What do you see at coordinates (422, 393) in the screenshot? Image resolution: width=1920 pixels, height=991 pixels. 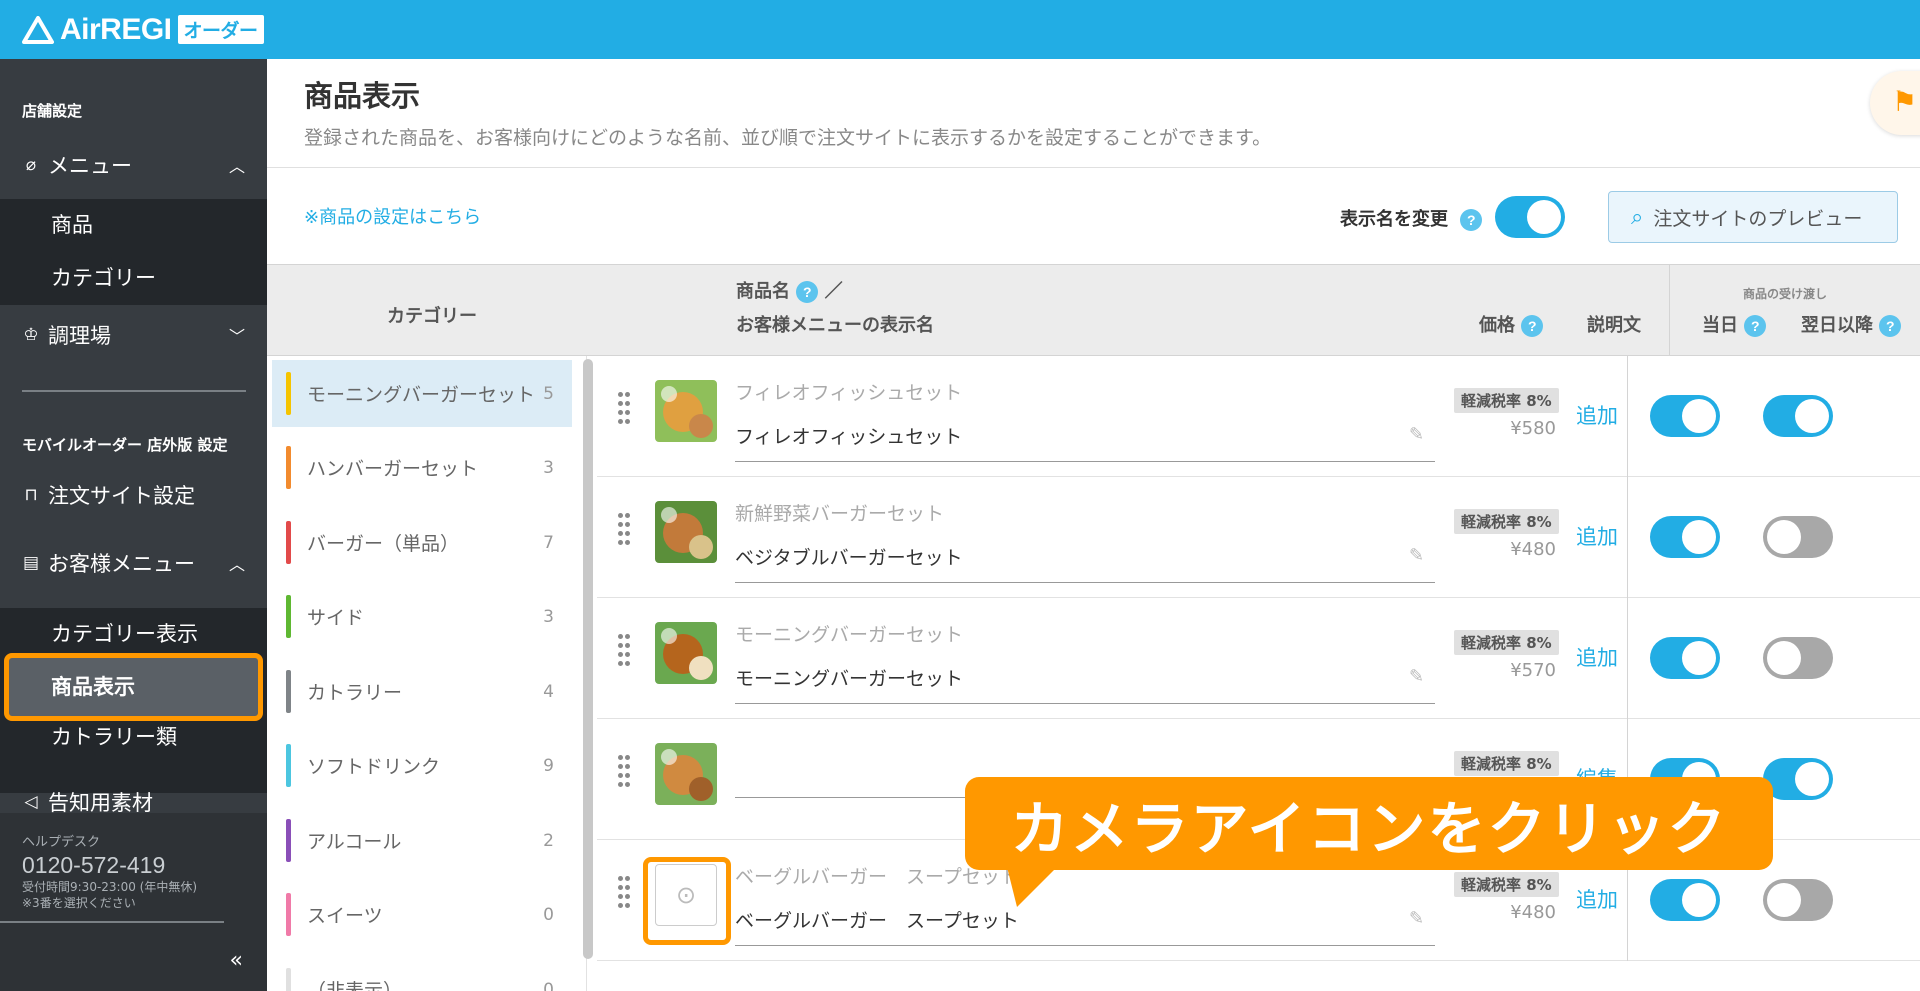 I see `category-item: モーニングバーガーセット 5` at bounding box center [422, 393].